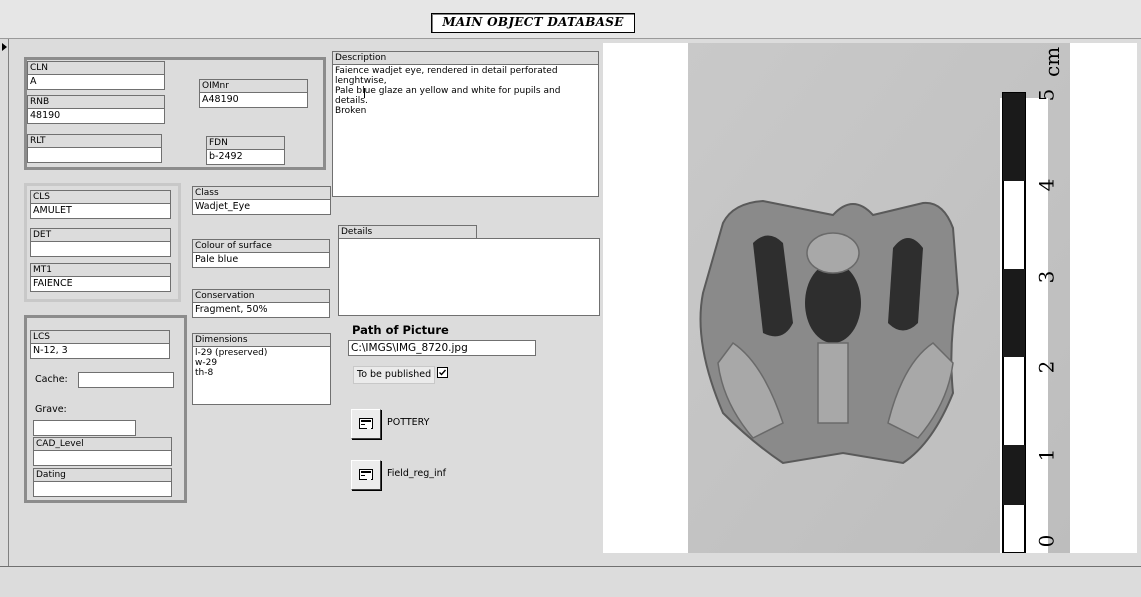 The image size is (1141, 597). What do you see at coordinates (102, 458) in the screenshot?
I see `cad-level-field` at bounding box center [102, 458].